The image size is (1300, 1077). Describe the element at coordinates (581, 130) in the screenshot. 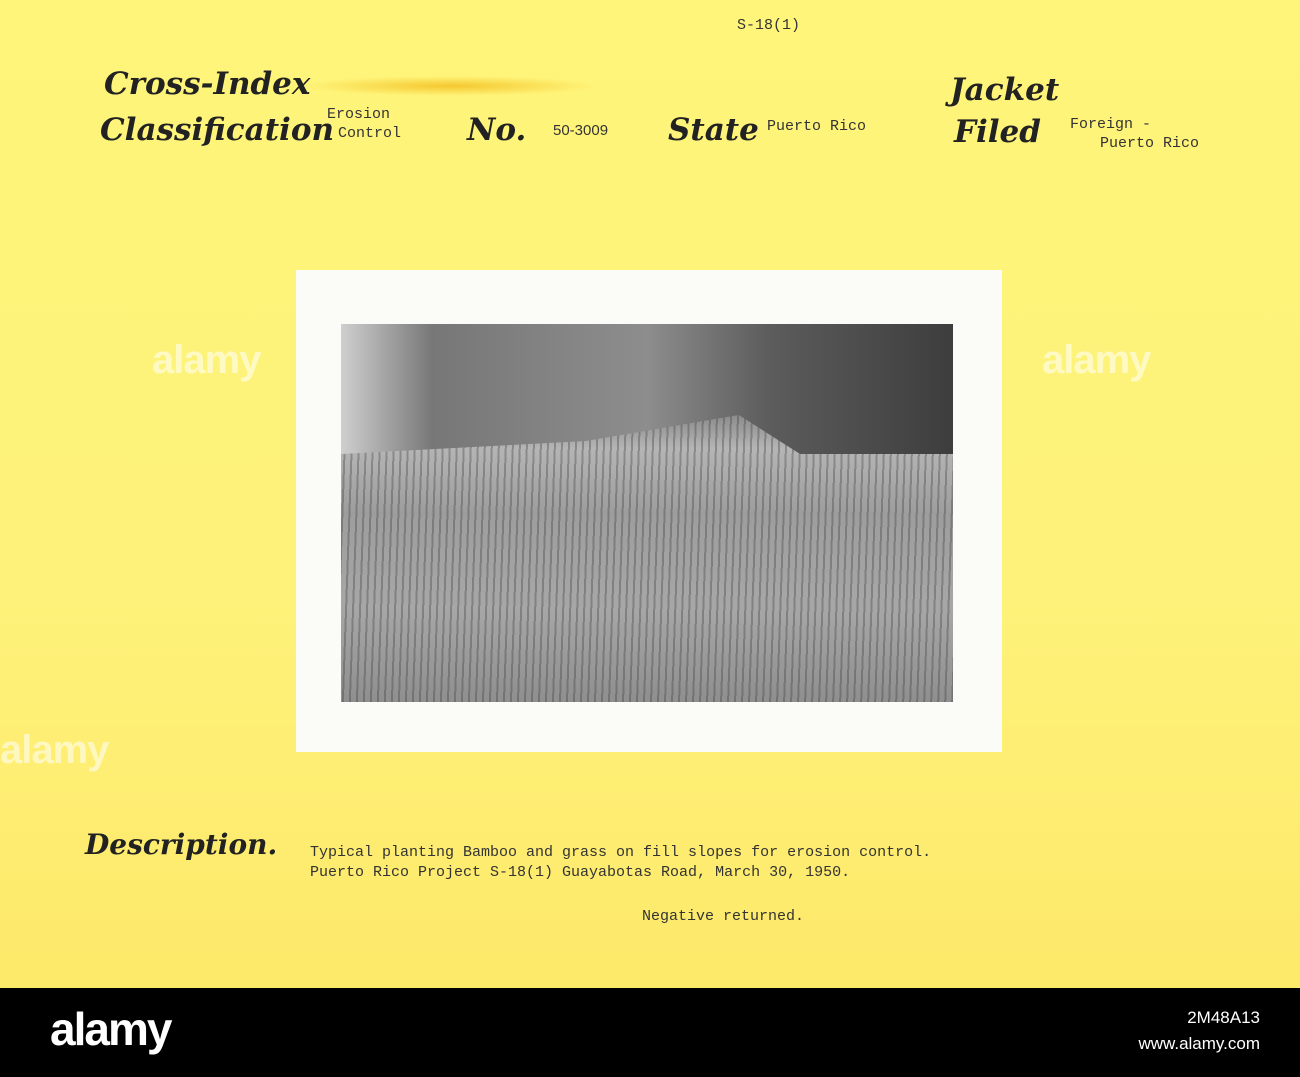

I see `no-value: 50-3009` at that location.